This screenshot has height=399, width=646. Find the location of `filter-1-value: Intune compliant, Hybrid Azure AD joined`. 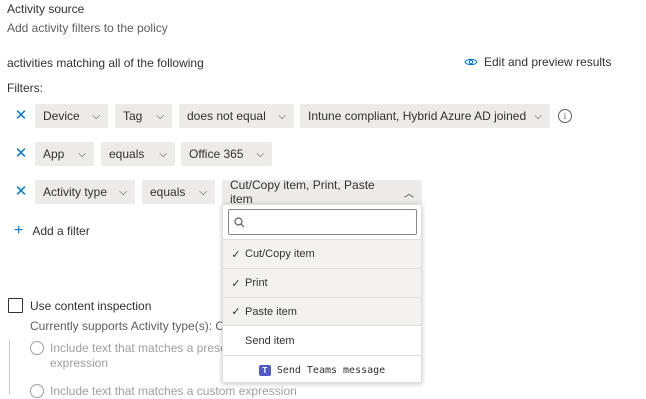

filter-1-value: Intune compliant, Hybrid Azure AD joined is located at coordinates (417, 116).